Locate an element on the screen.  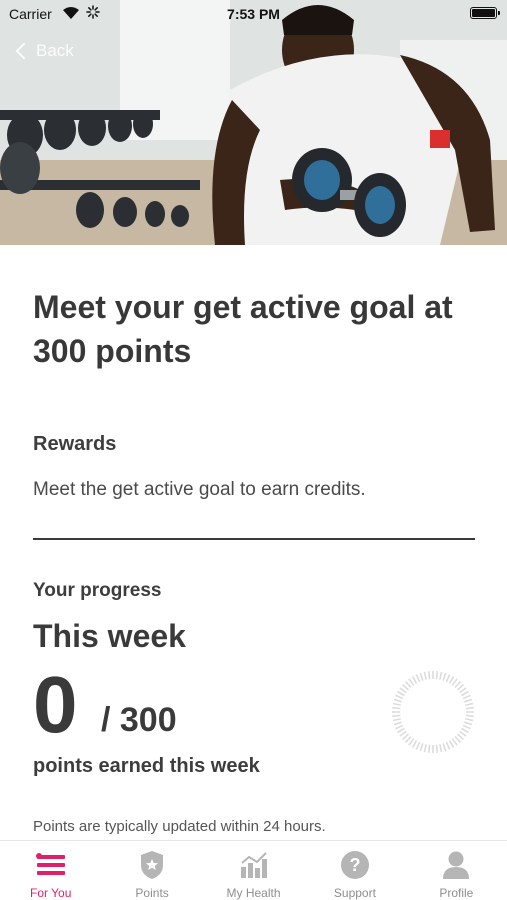
chevron-left-icon is located at coordinates (24, 51).